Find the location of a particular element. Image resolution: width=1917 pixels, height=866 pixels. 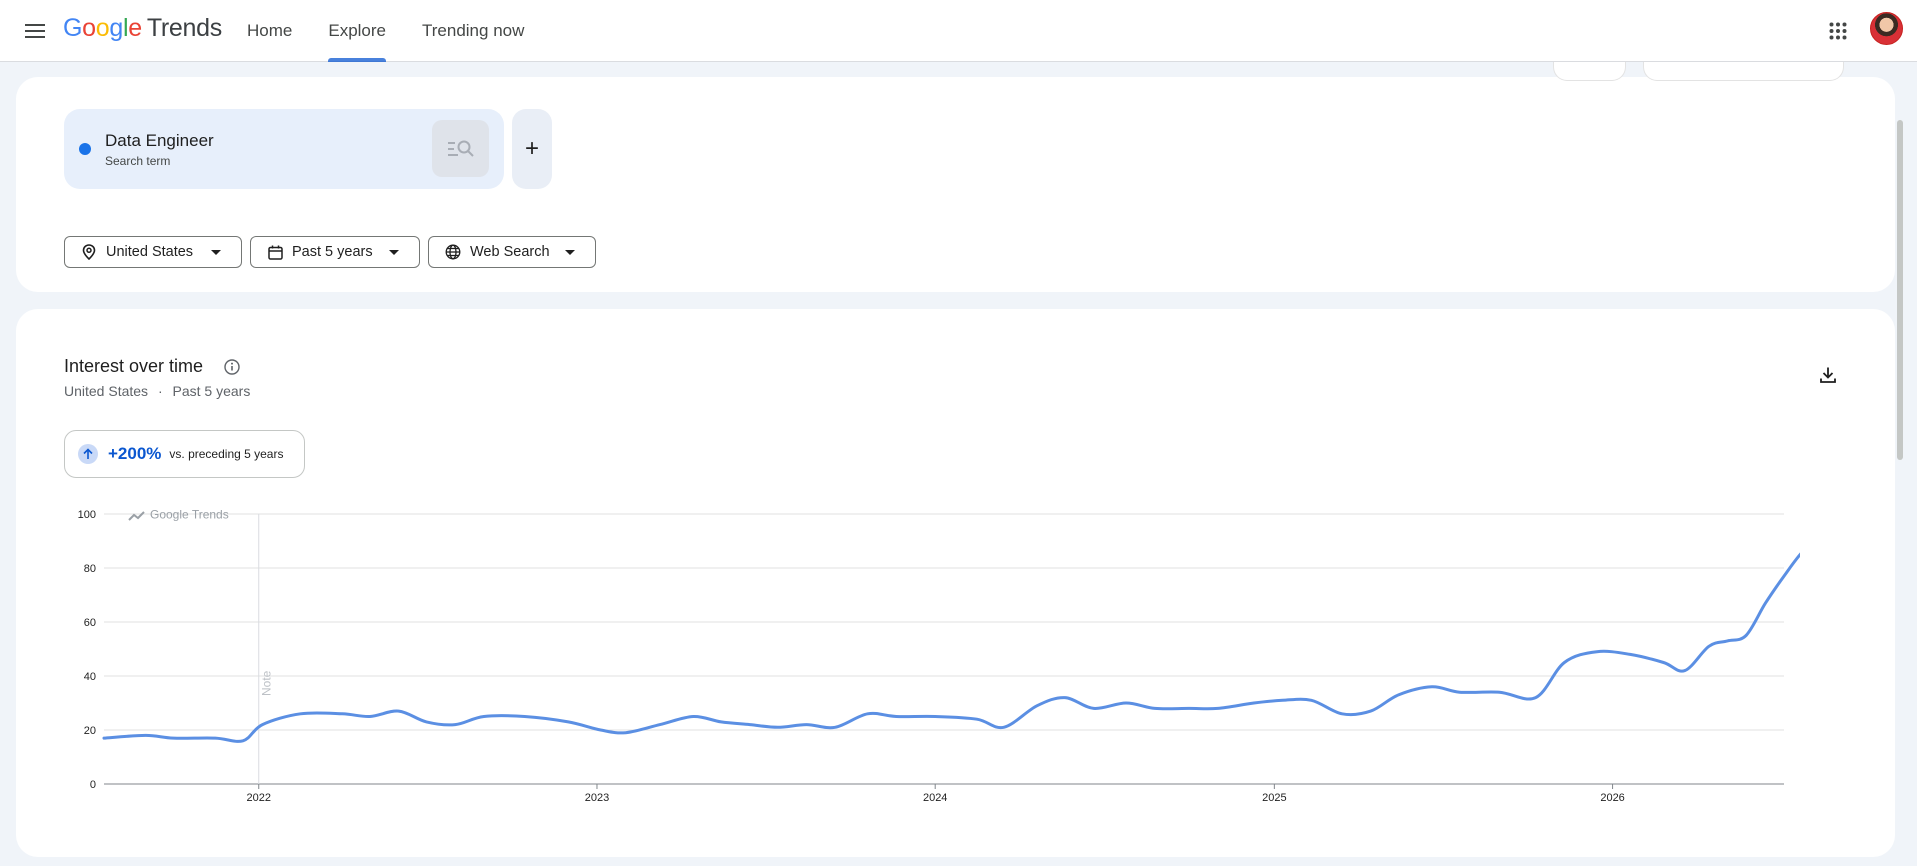

y-tick-label: 0 is located at coordinates (93, 785).